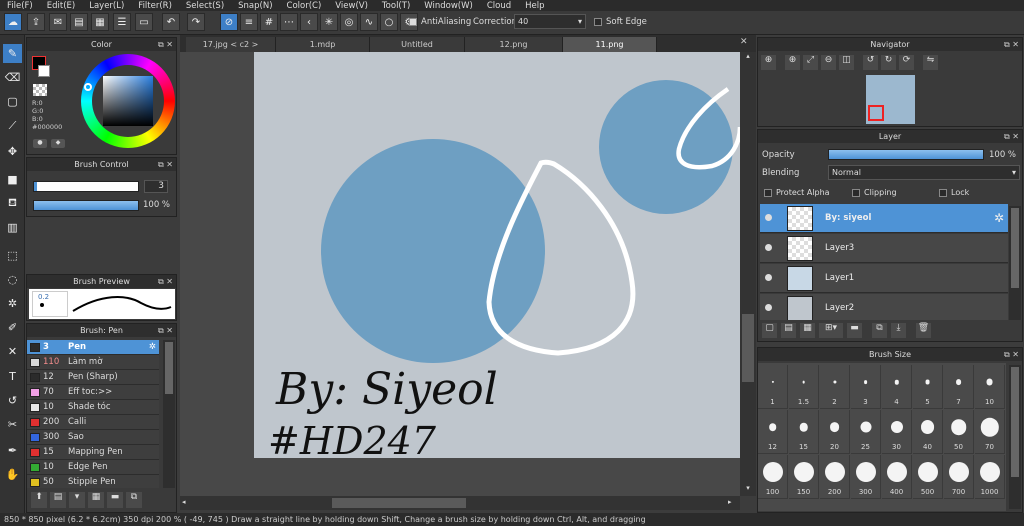 This screenshot has height=526, width=1024. Describe the element at coordinates (93, 452) in the screenshot. I see `brush-list-item: 15 Mapping Pen` at that location.